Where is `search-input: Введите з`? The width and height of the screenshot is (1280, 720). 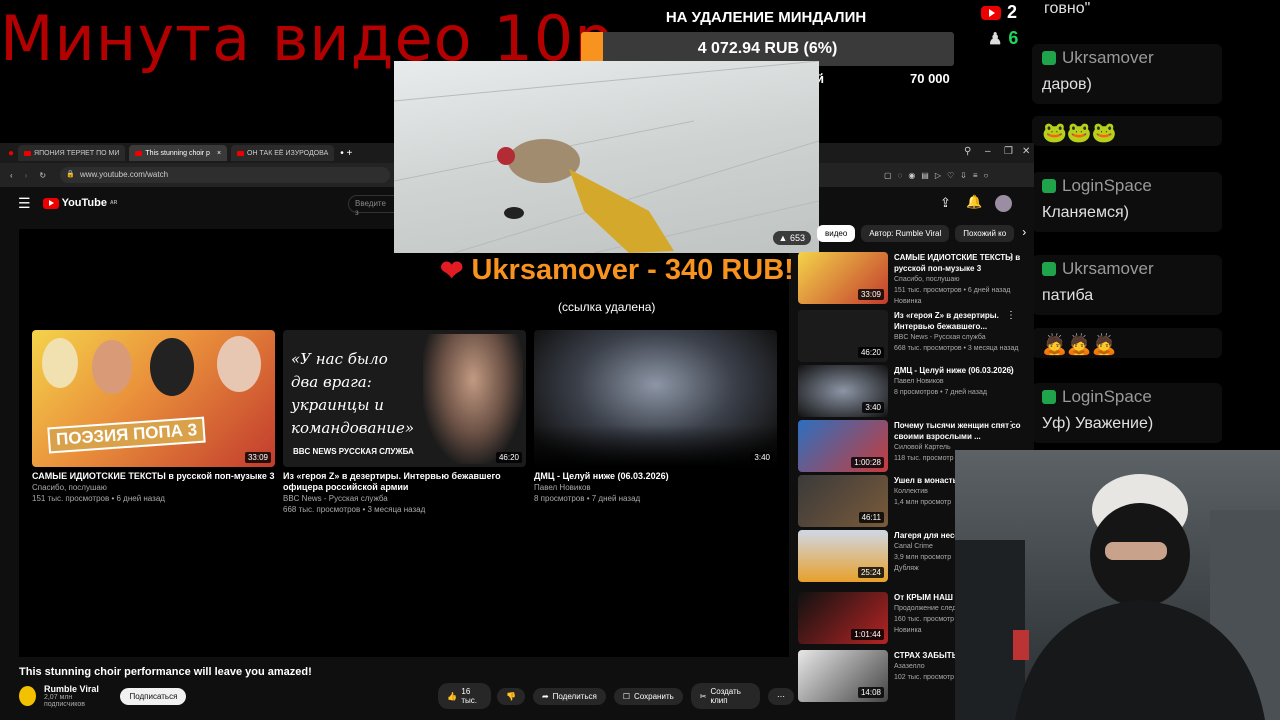
search-input: Введите з is located at coordinates (372, 206).